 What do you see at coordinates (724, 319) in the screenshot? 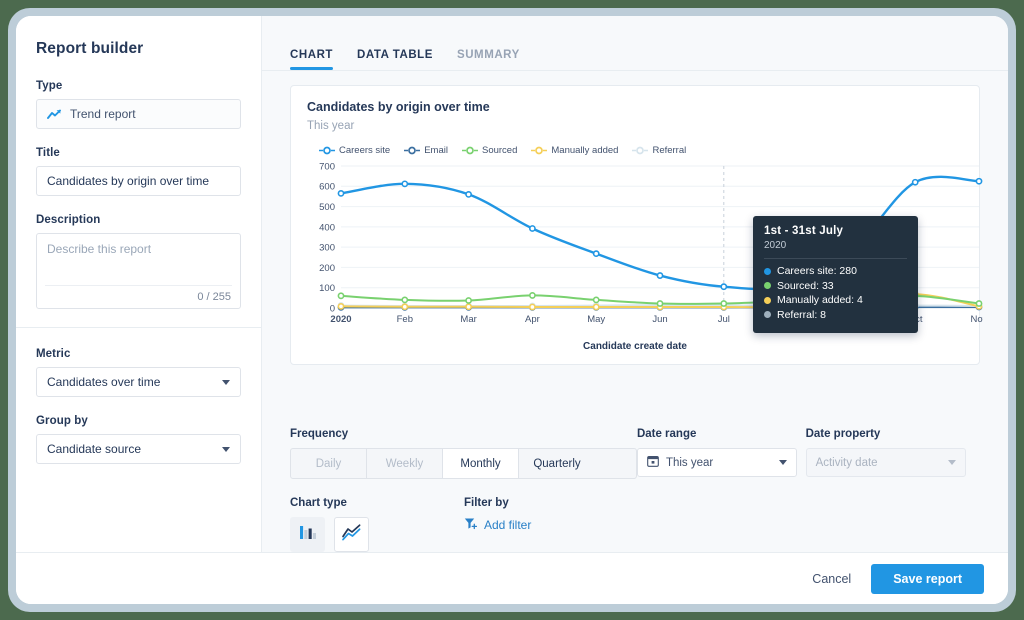
I see `x-tick-label: Jul` at bounding box center [724, 319].